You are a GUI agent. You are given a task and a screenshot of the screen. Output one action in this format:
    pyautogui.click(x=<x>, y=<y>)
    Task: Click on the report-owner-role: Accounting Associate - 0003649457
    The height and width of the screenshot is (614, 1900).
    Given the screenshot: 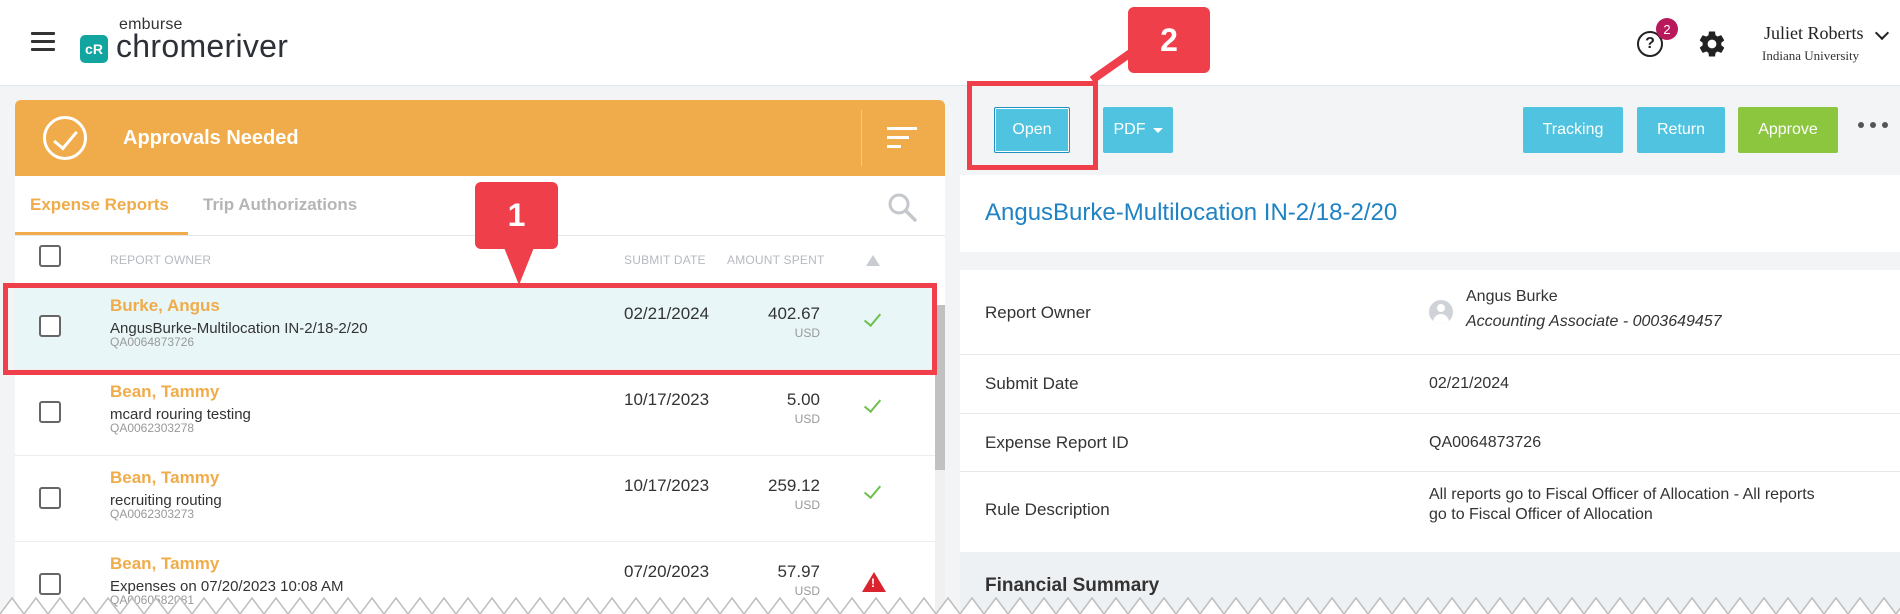 What is the action you would take?
    pyautogui.click(x=1594, y=321)
    